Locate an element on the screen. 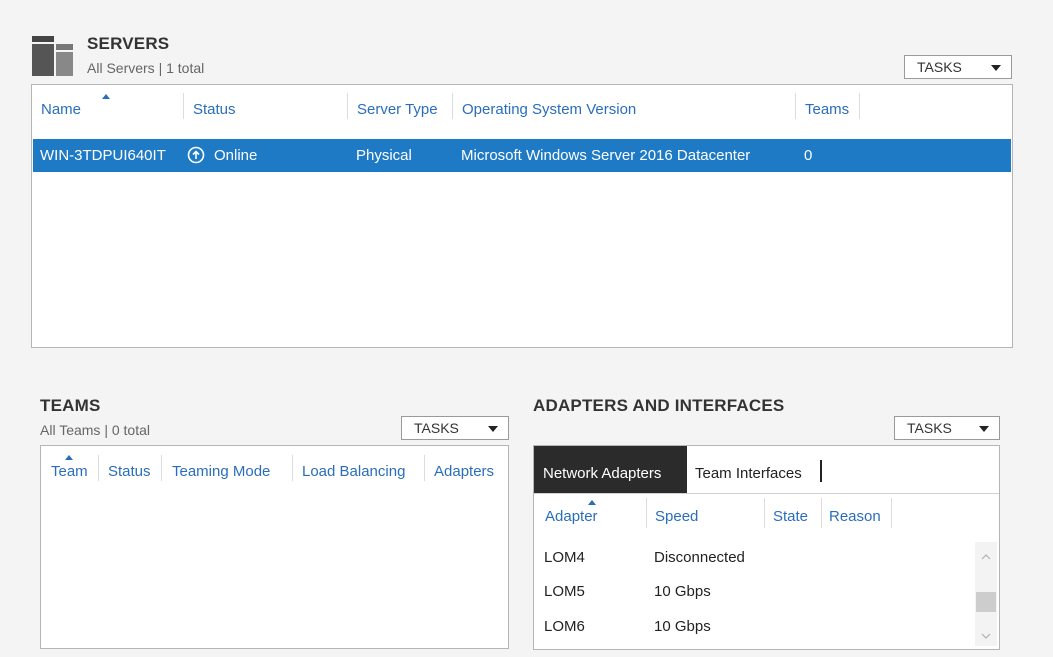 Image resolution: width=1053 pixels, height=657 pixels. column-header-speed: Speed is located at coordinates (676, 516).